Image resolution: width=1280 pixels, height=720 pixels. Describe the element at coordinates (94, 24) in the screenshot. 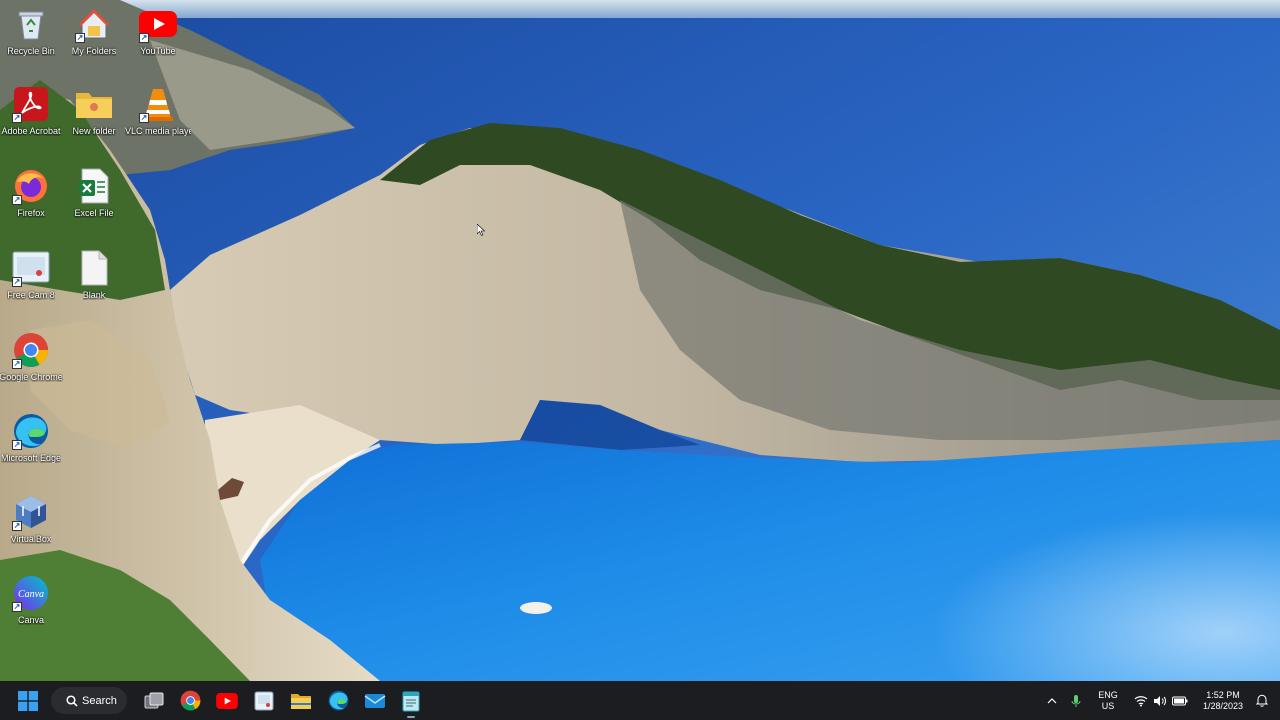

I see `home-folder-icon: ↗` at that location.